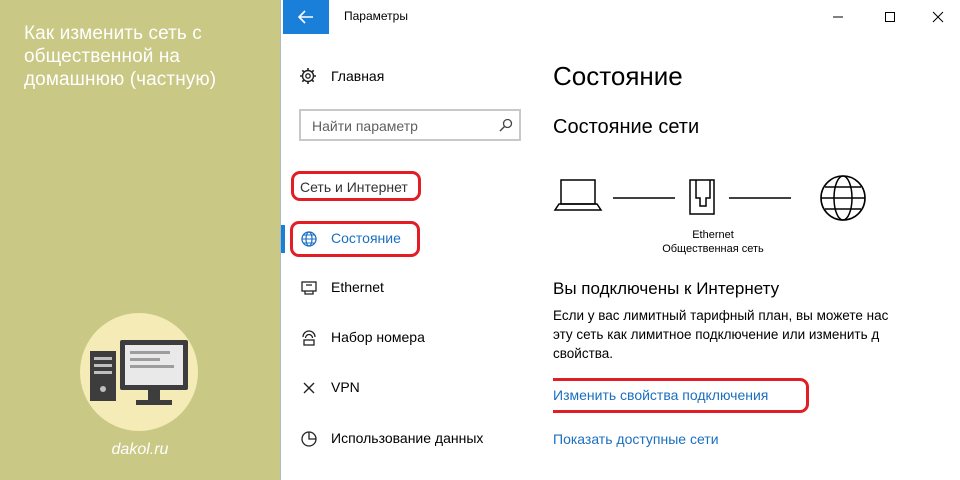  I want to click on maximize-button, so click(890, 17).